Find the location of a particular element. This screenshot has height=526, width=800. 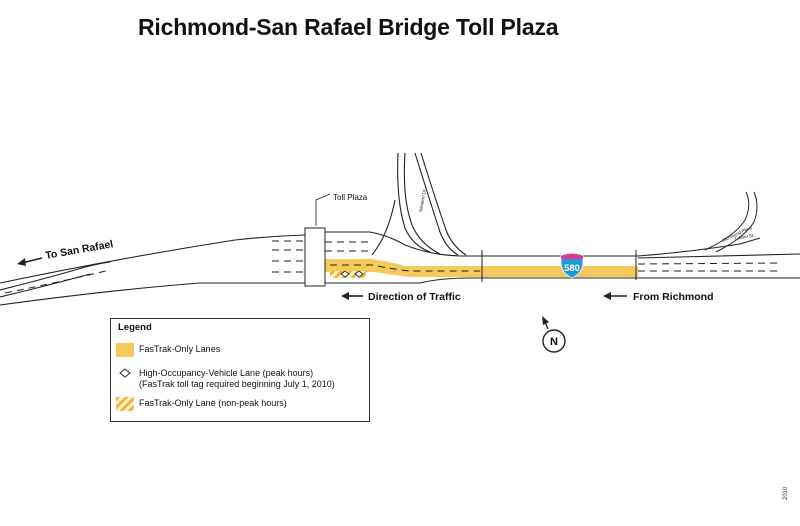

legend-item-label: High-Occupancy-Vehicle Lane (peak hours) is located at coordinates (226, 373).